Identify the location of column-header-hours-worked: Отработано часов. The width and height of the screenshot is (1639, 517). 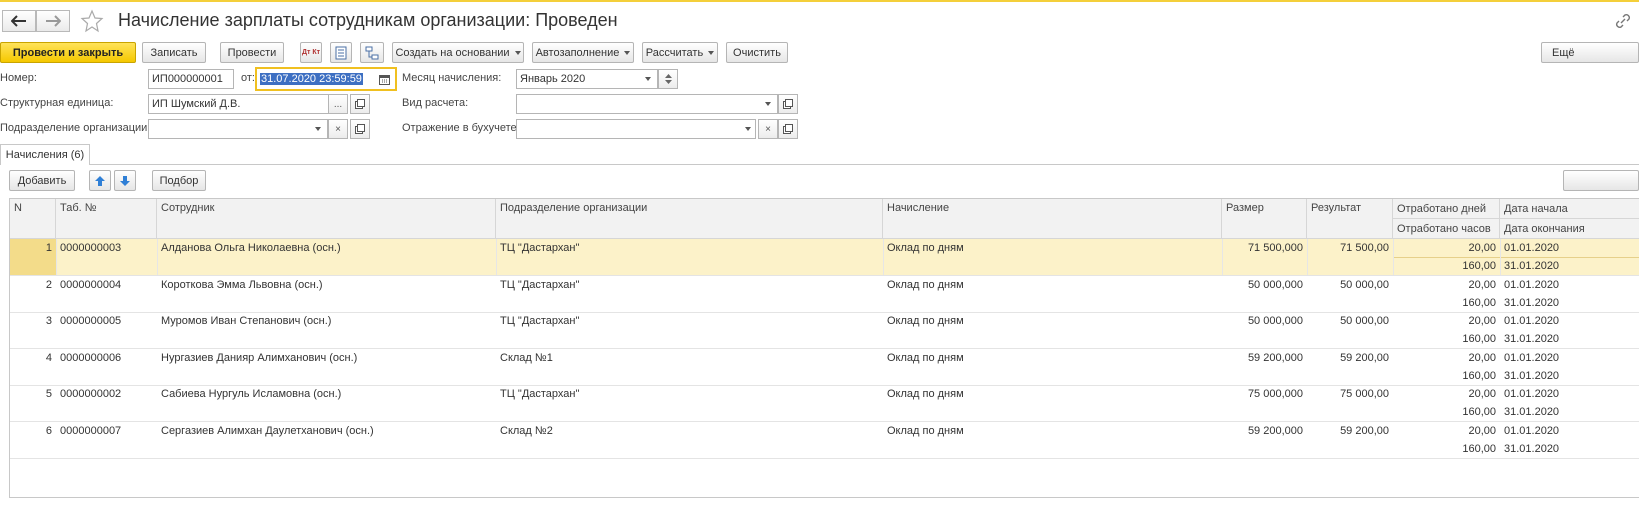
(1446, 229).